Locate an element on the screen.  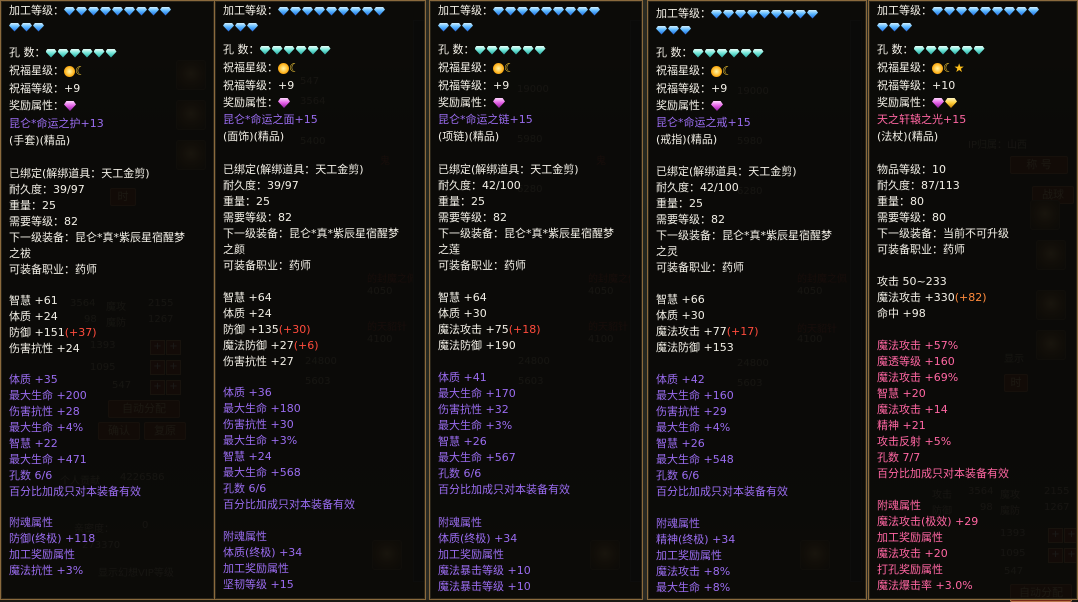
tooltip-text: 魔法暴击等级 +10 is located at coordinates (484, 570).